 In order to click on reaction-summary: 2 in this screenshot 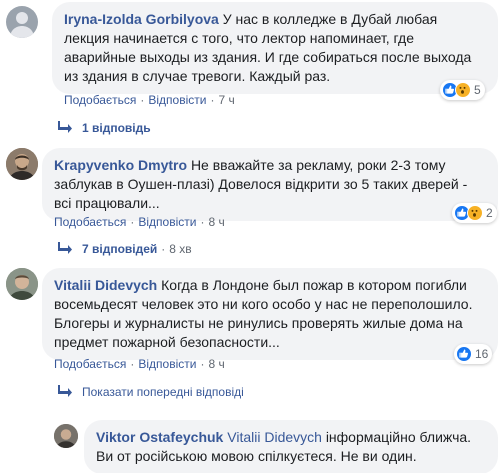, I will do `click(474, 213)`.